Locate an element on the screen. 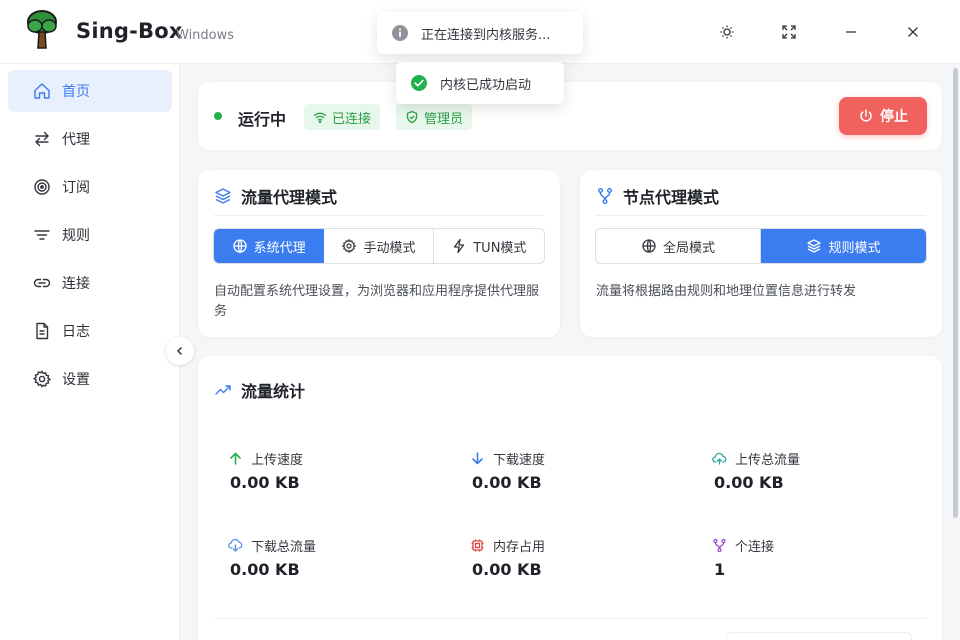  success-toast: 内核已成功启动 is located at coordinates (480, 83).